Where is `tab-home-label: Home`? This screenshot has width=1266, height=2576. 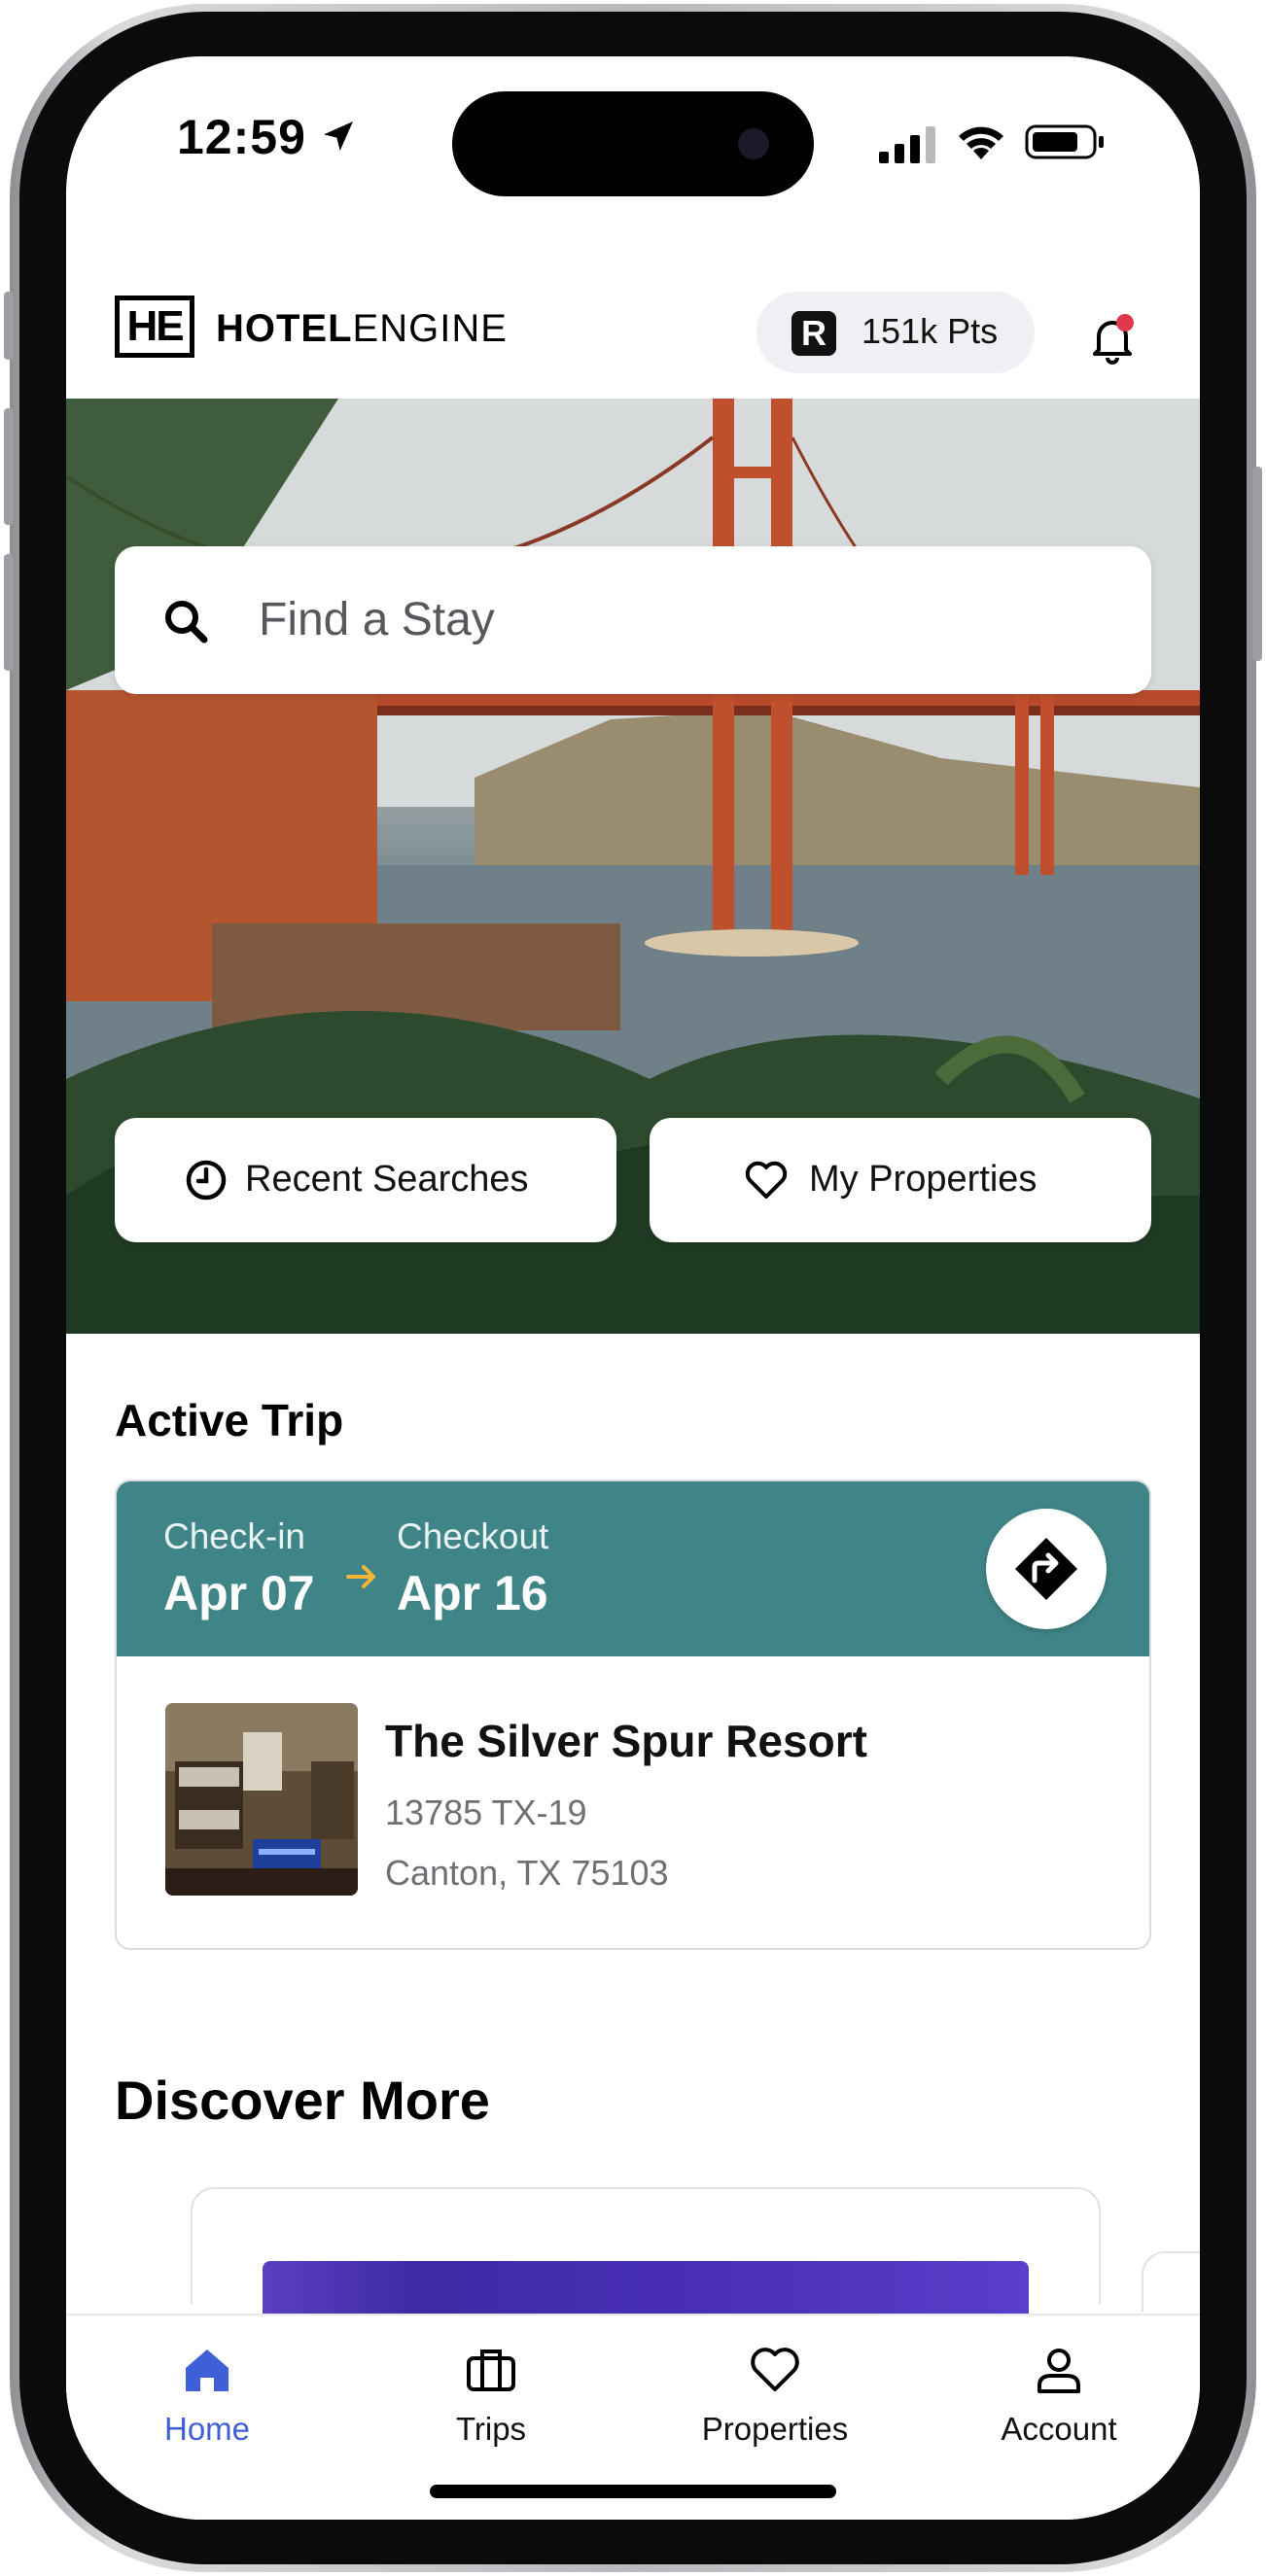
tab-home-label: Home is located at coordinates (207, 2429).